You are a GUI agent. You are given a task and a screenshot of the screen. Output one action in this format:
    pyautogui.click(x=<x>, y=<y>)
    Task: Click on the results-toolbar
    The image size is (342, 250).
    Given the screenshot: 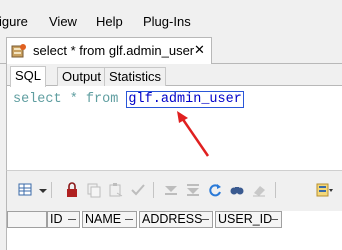 What is the action you would take?
    pyautogui.click(x=174, y=191)
    